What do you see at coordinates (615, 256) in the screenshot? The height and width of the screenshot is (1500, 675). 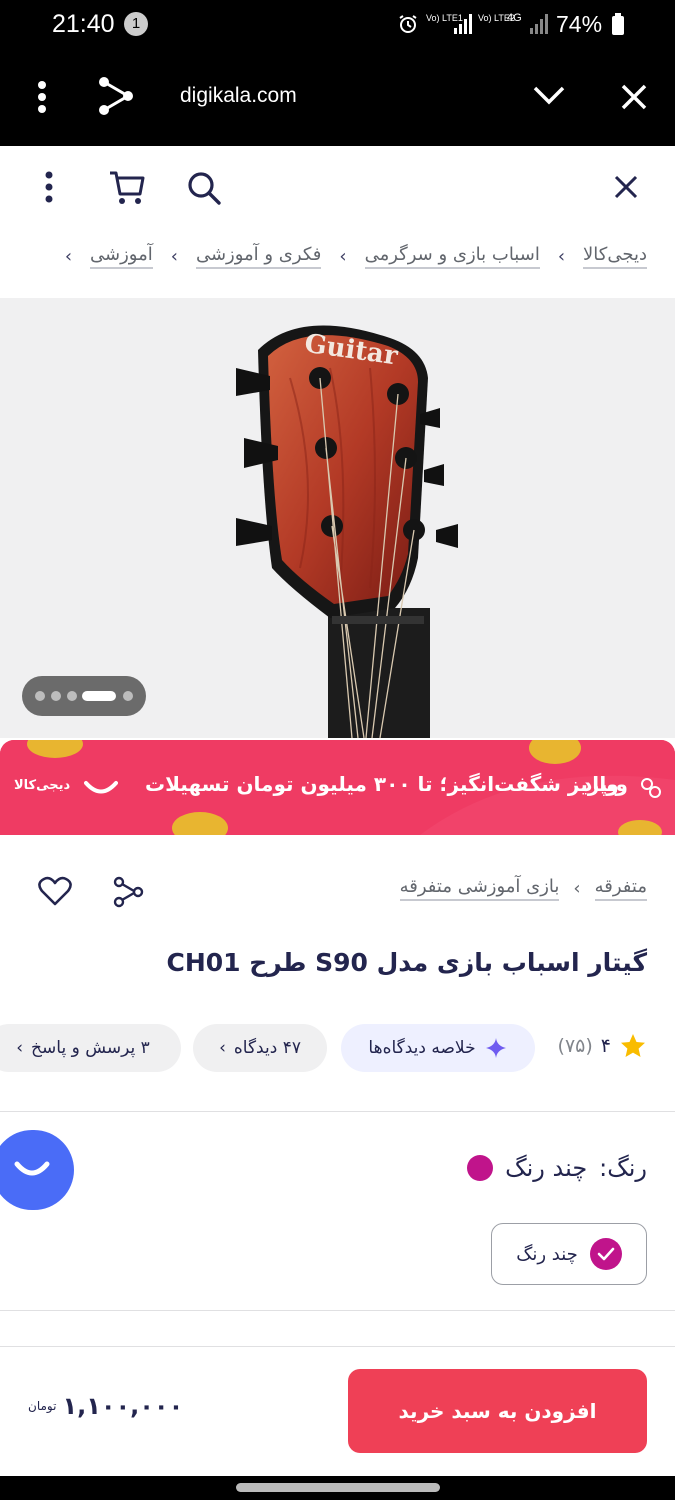 I see `breadcrumb-item-home: دیجی‌کالا` at bounding box center [615, 256].